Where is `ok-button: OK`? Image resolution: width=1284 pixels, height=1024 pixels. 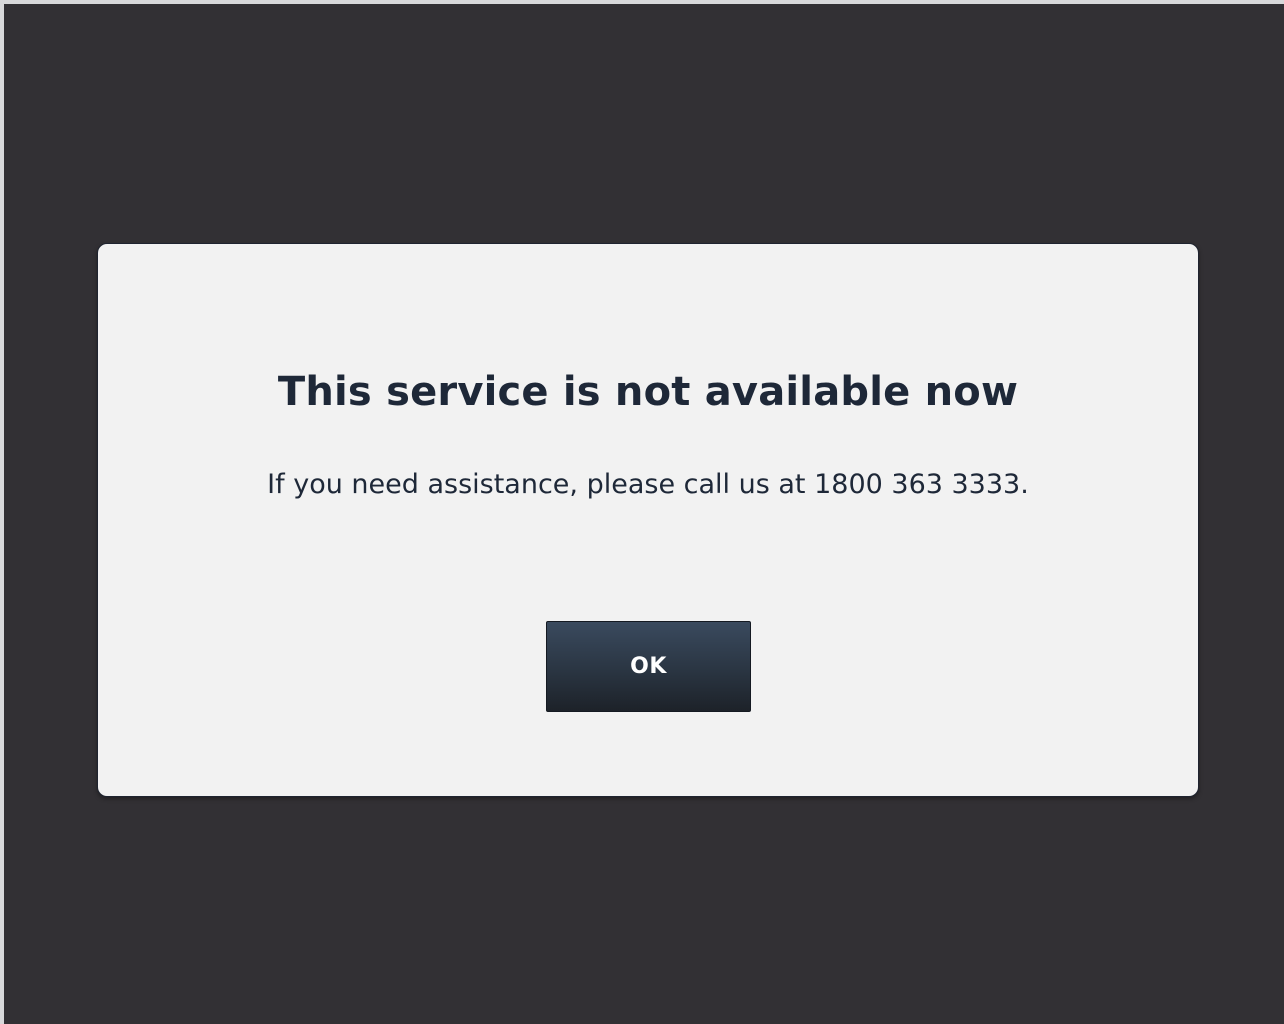
ok-button: OK is located at coordinates (648, 666).